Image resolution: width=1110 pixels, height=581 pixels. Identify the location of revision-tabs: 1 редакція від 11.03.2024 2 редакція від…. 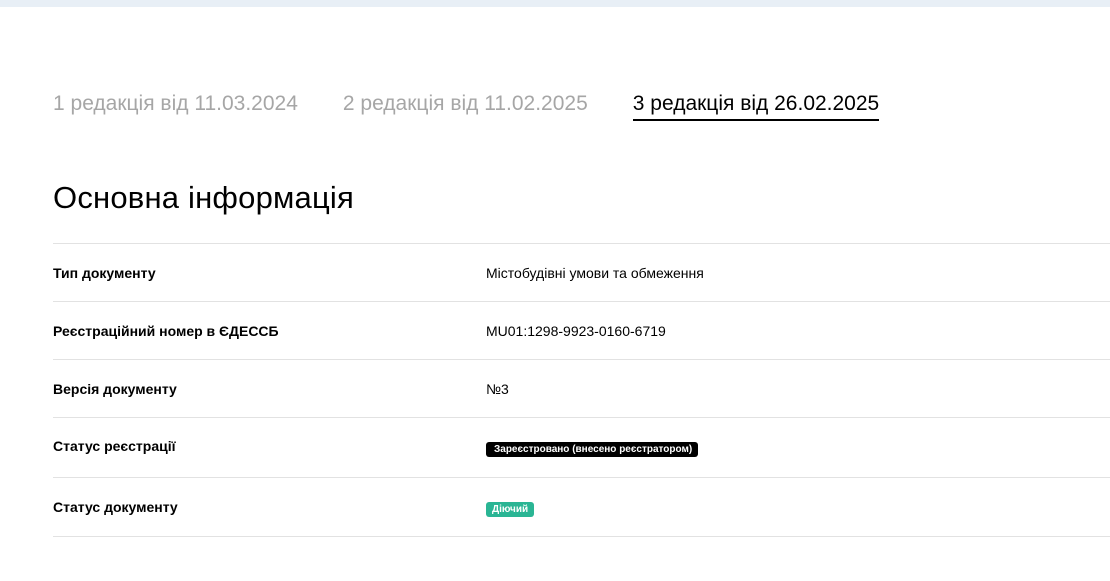
(466, 105).